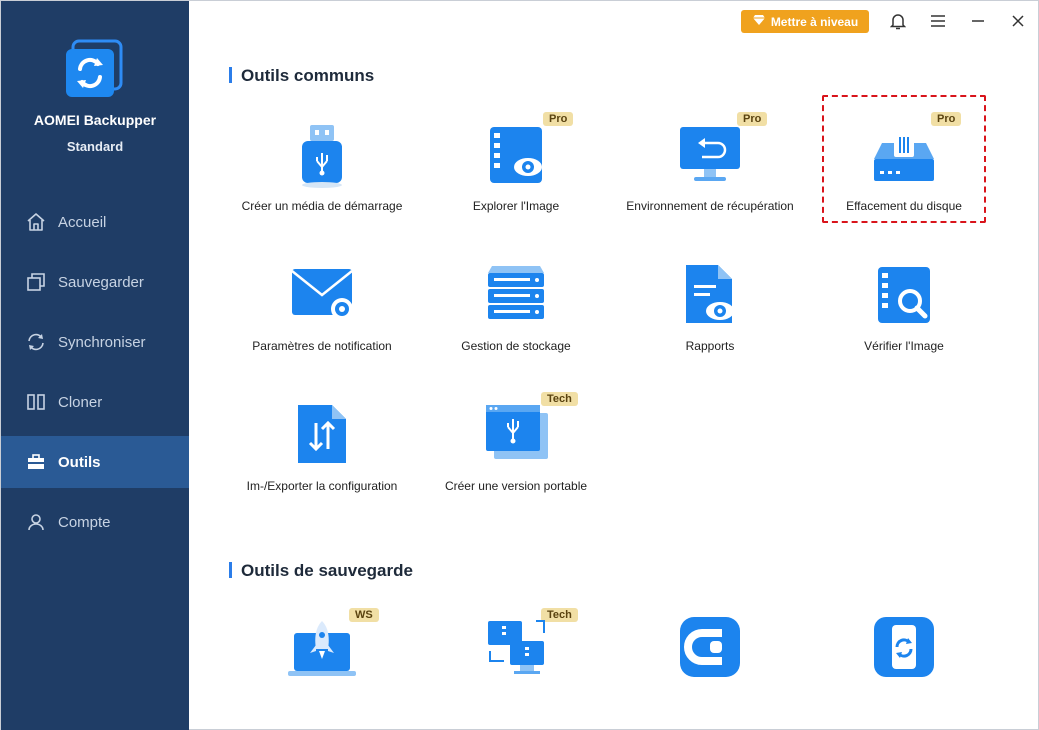 This screenshot has width=1039, height=730. I want to click on diamond-icon, so click(759, 21).